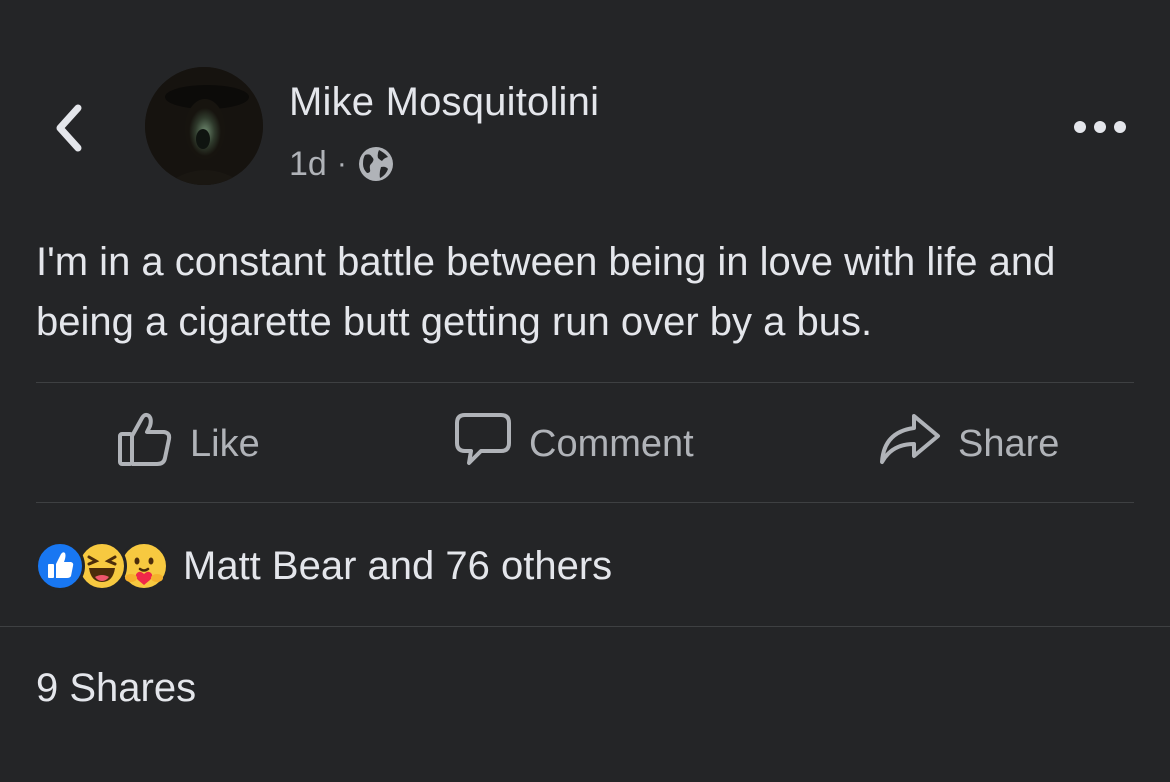 This screenshot has height=782, width=1170. I want to click on thumbs-up-icon, so click(145, 444).